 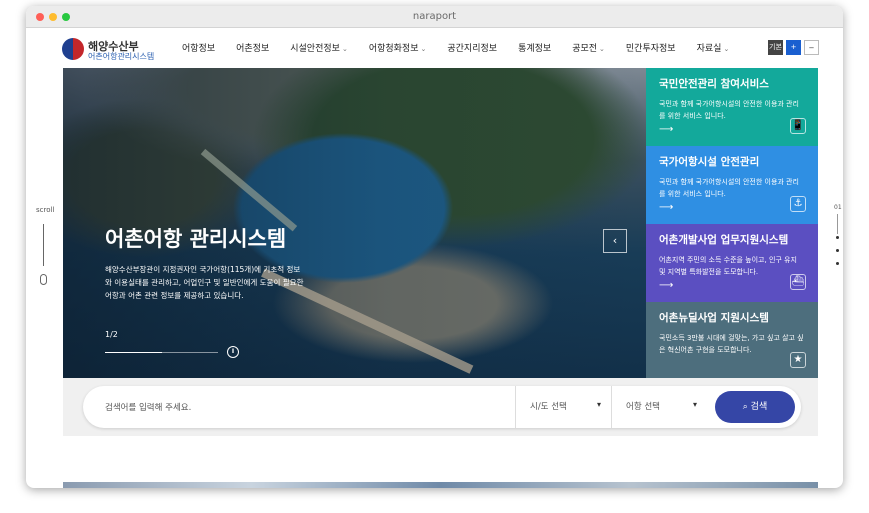 I want to click on nav-item-port-clean: 어항청화정보 ⌄, so click(x=398, y=47).